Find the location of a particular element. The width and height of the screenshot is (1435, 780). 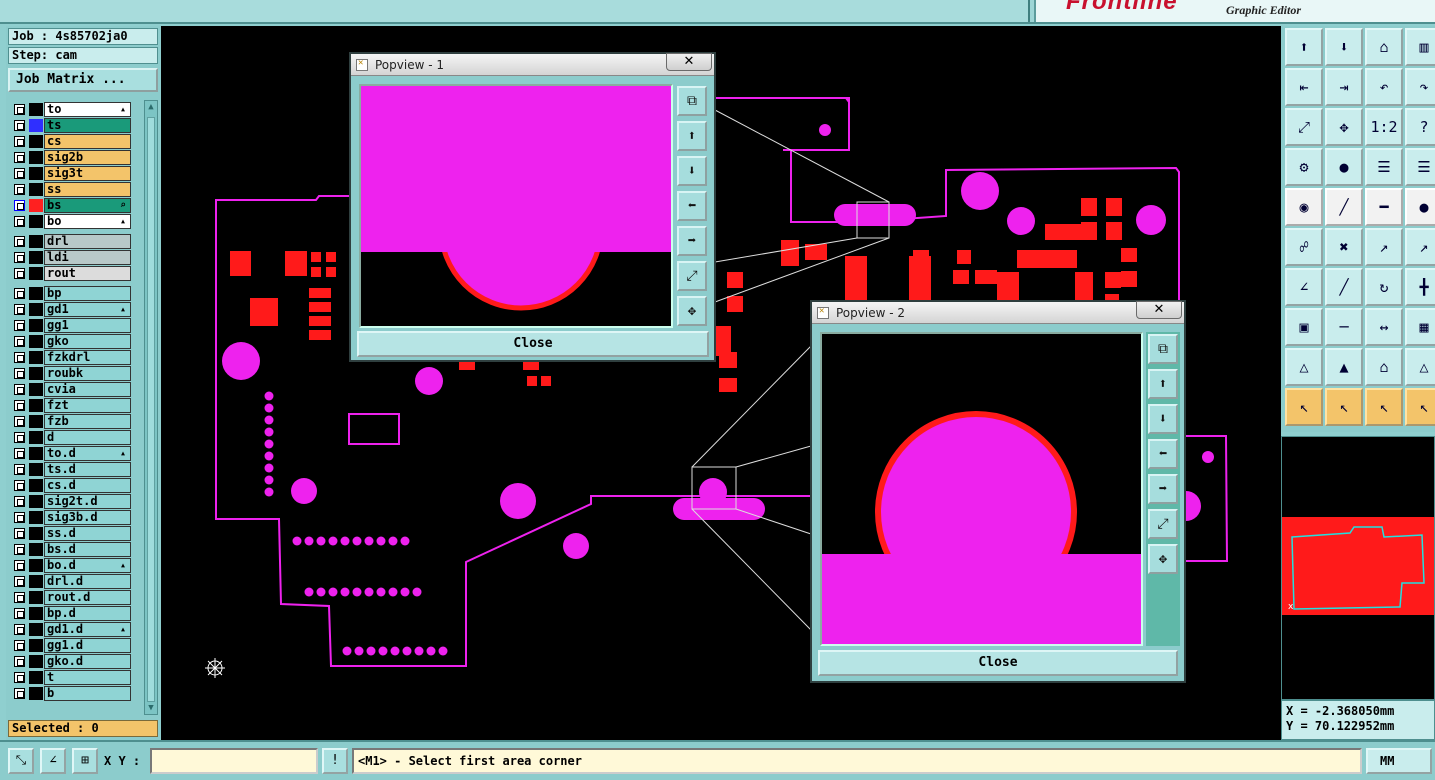

layer-row: cs is located at coordinates (72, 141).